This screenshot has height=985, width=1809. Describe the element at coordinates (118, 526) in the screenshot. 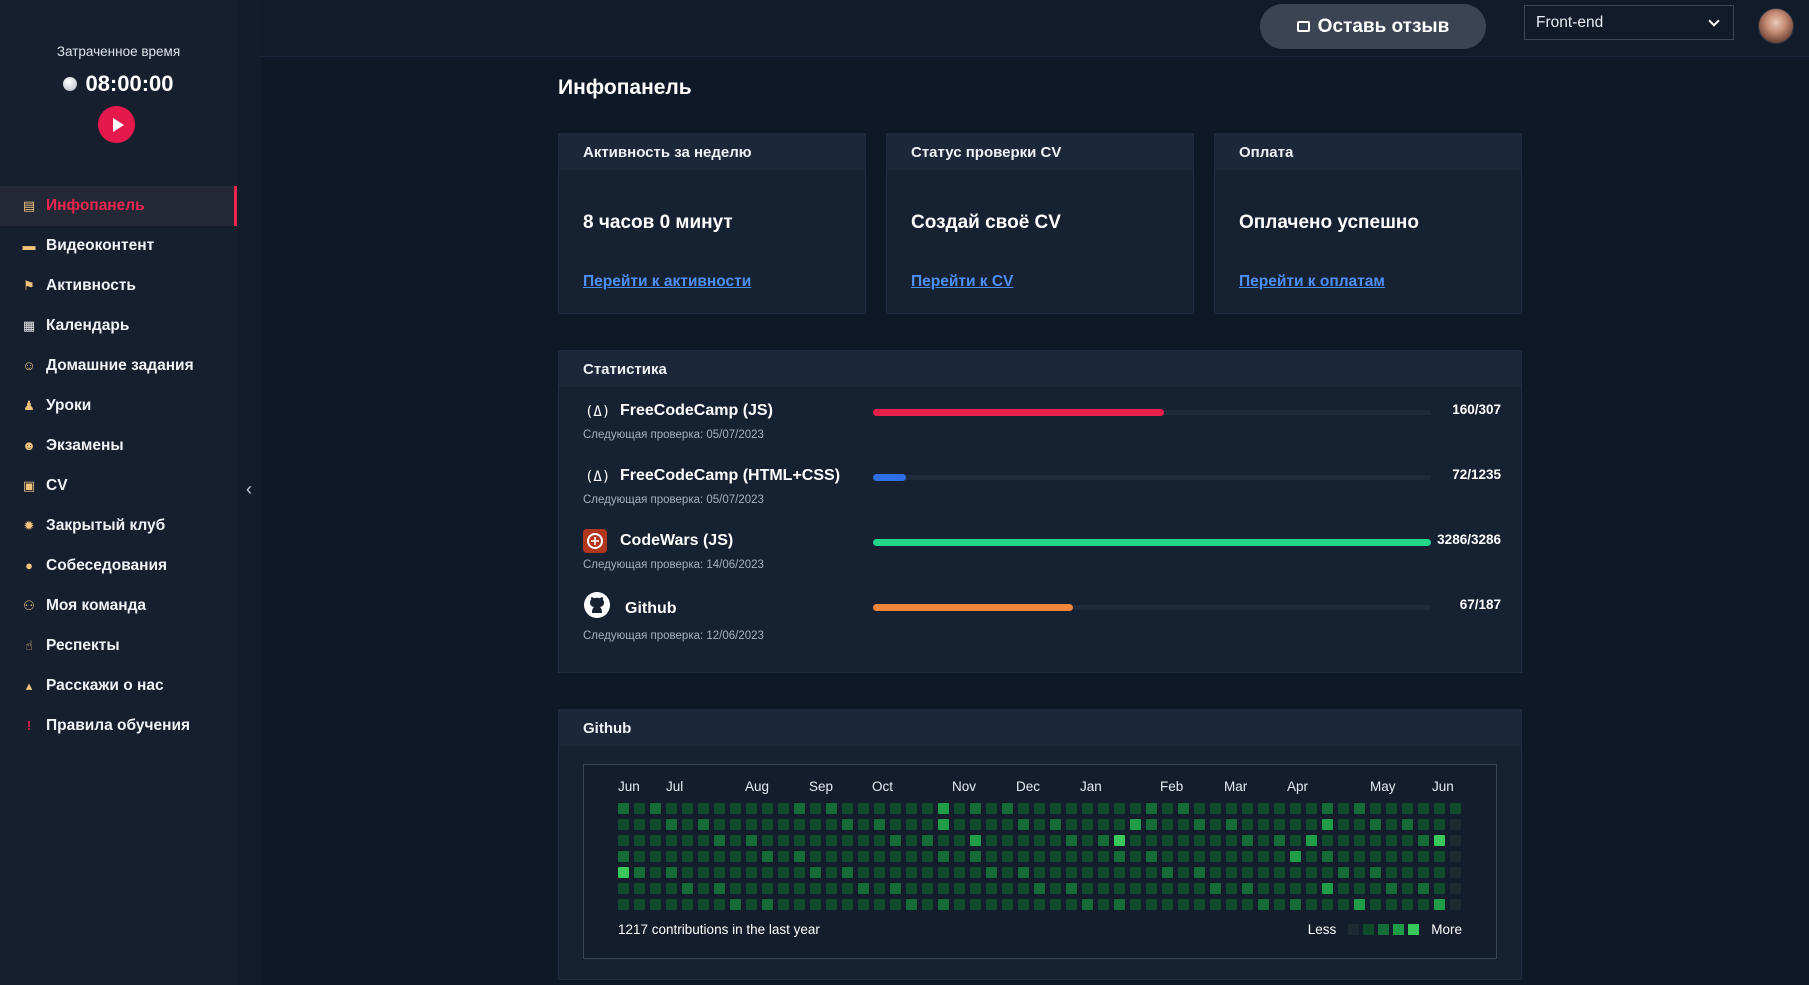

I see `sidebar-item: ✹ Закрытый клуб` at that location.